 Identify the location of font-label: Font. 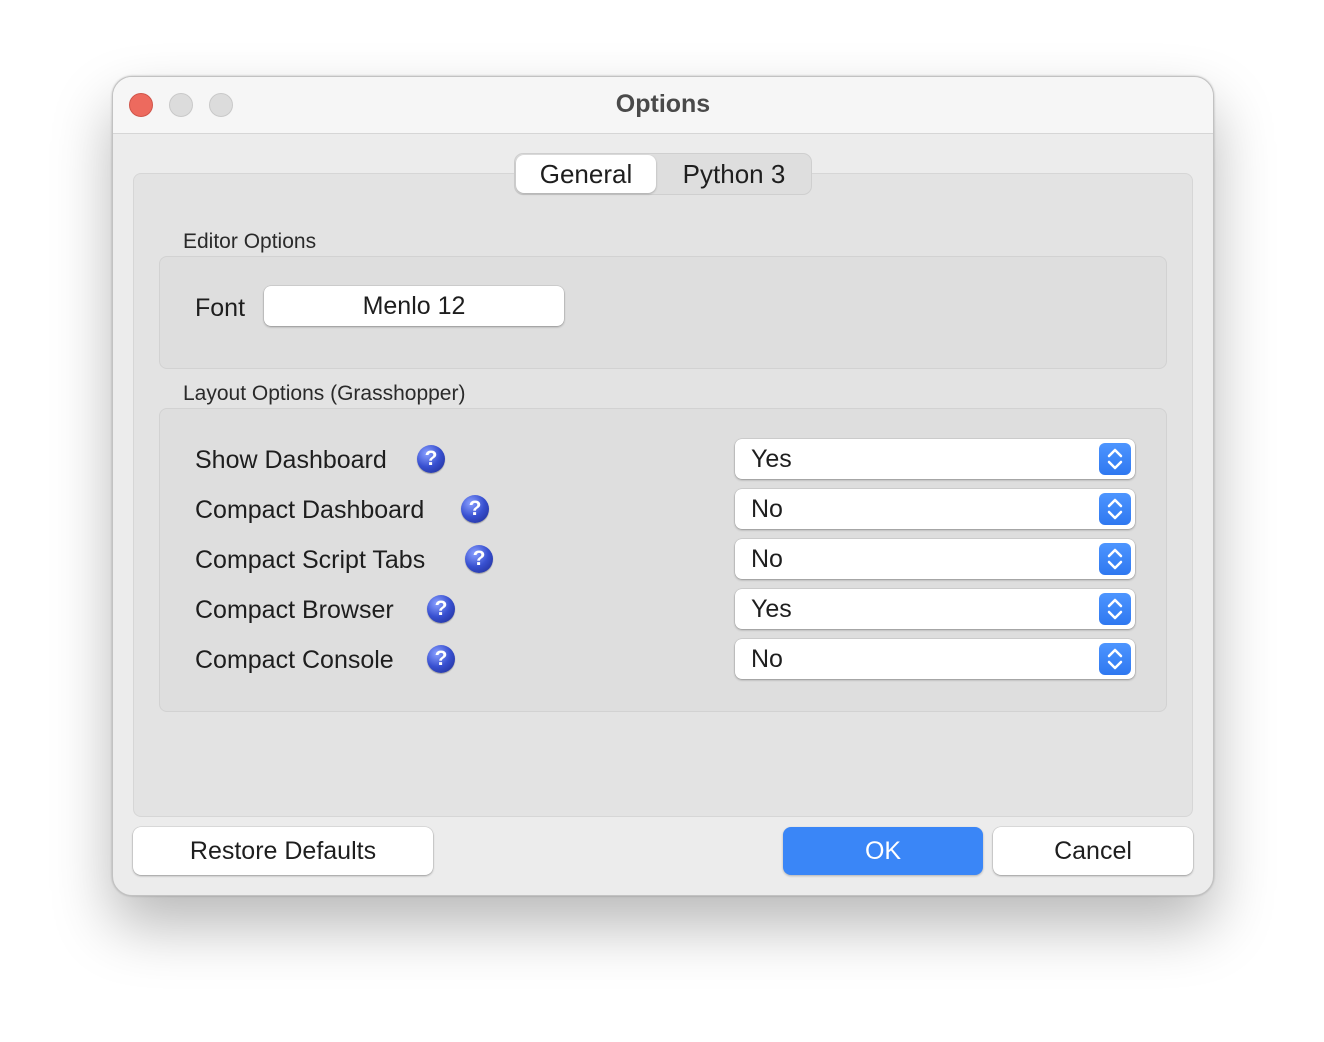
(220, 308).